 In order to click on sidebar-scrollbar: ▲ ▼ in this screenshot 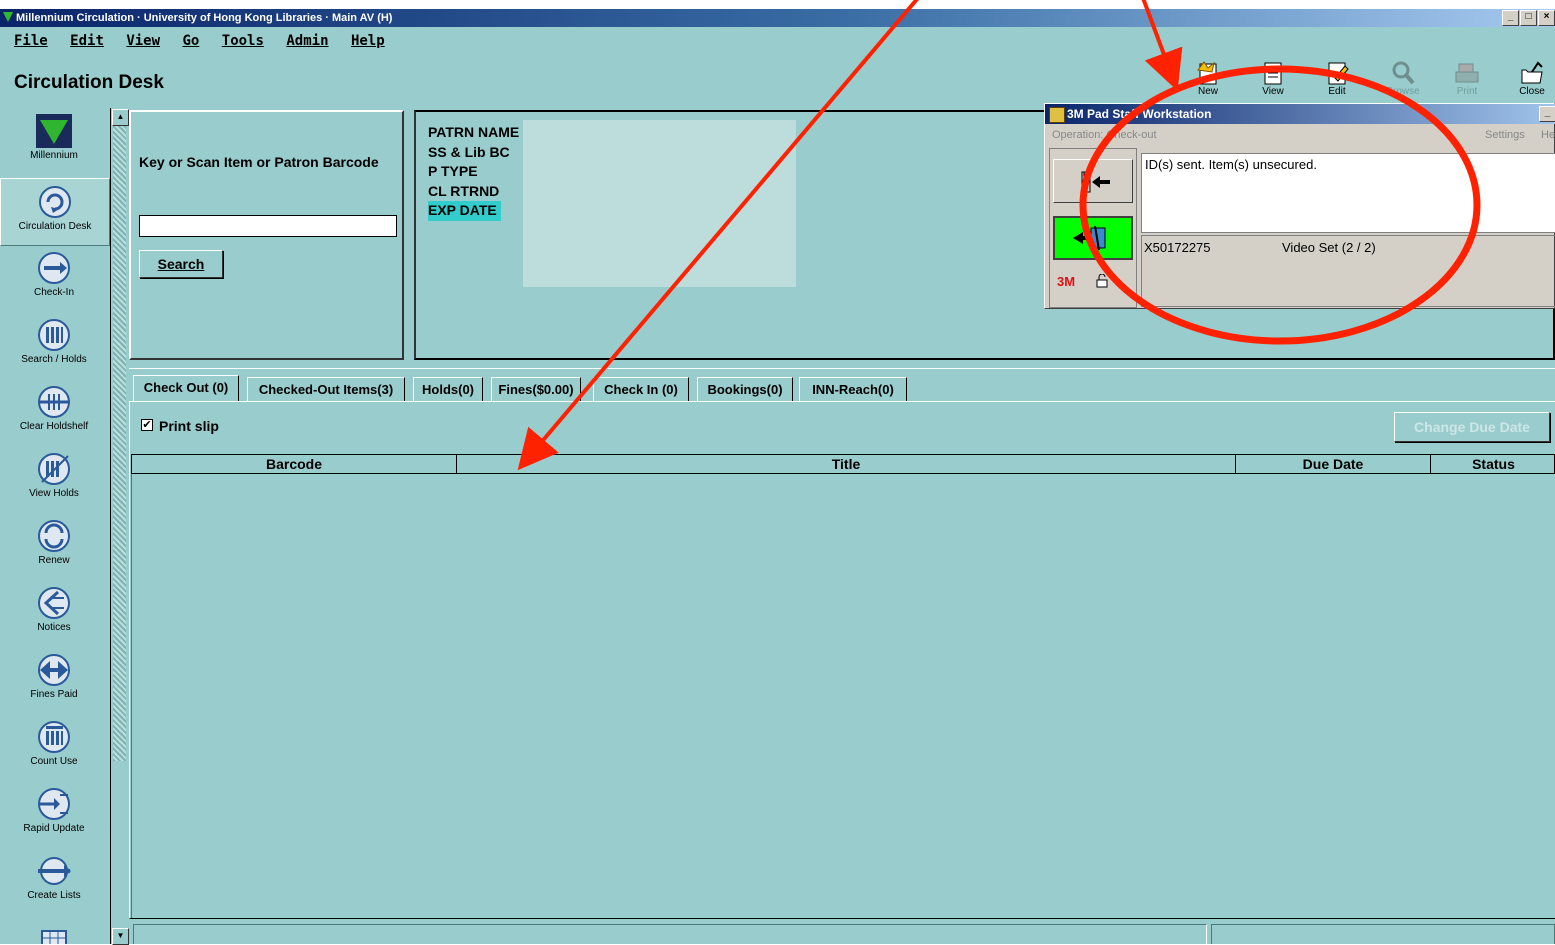, I will do `click(119, 526)`.